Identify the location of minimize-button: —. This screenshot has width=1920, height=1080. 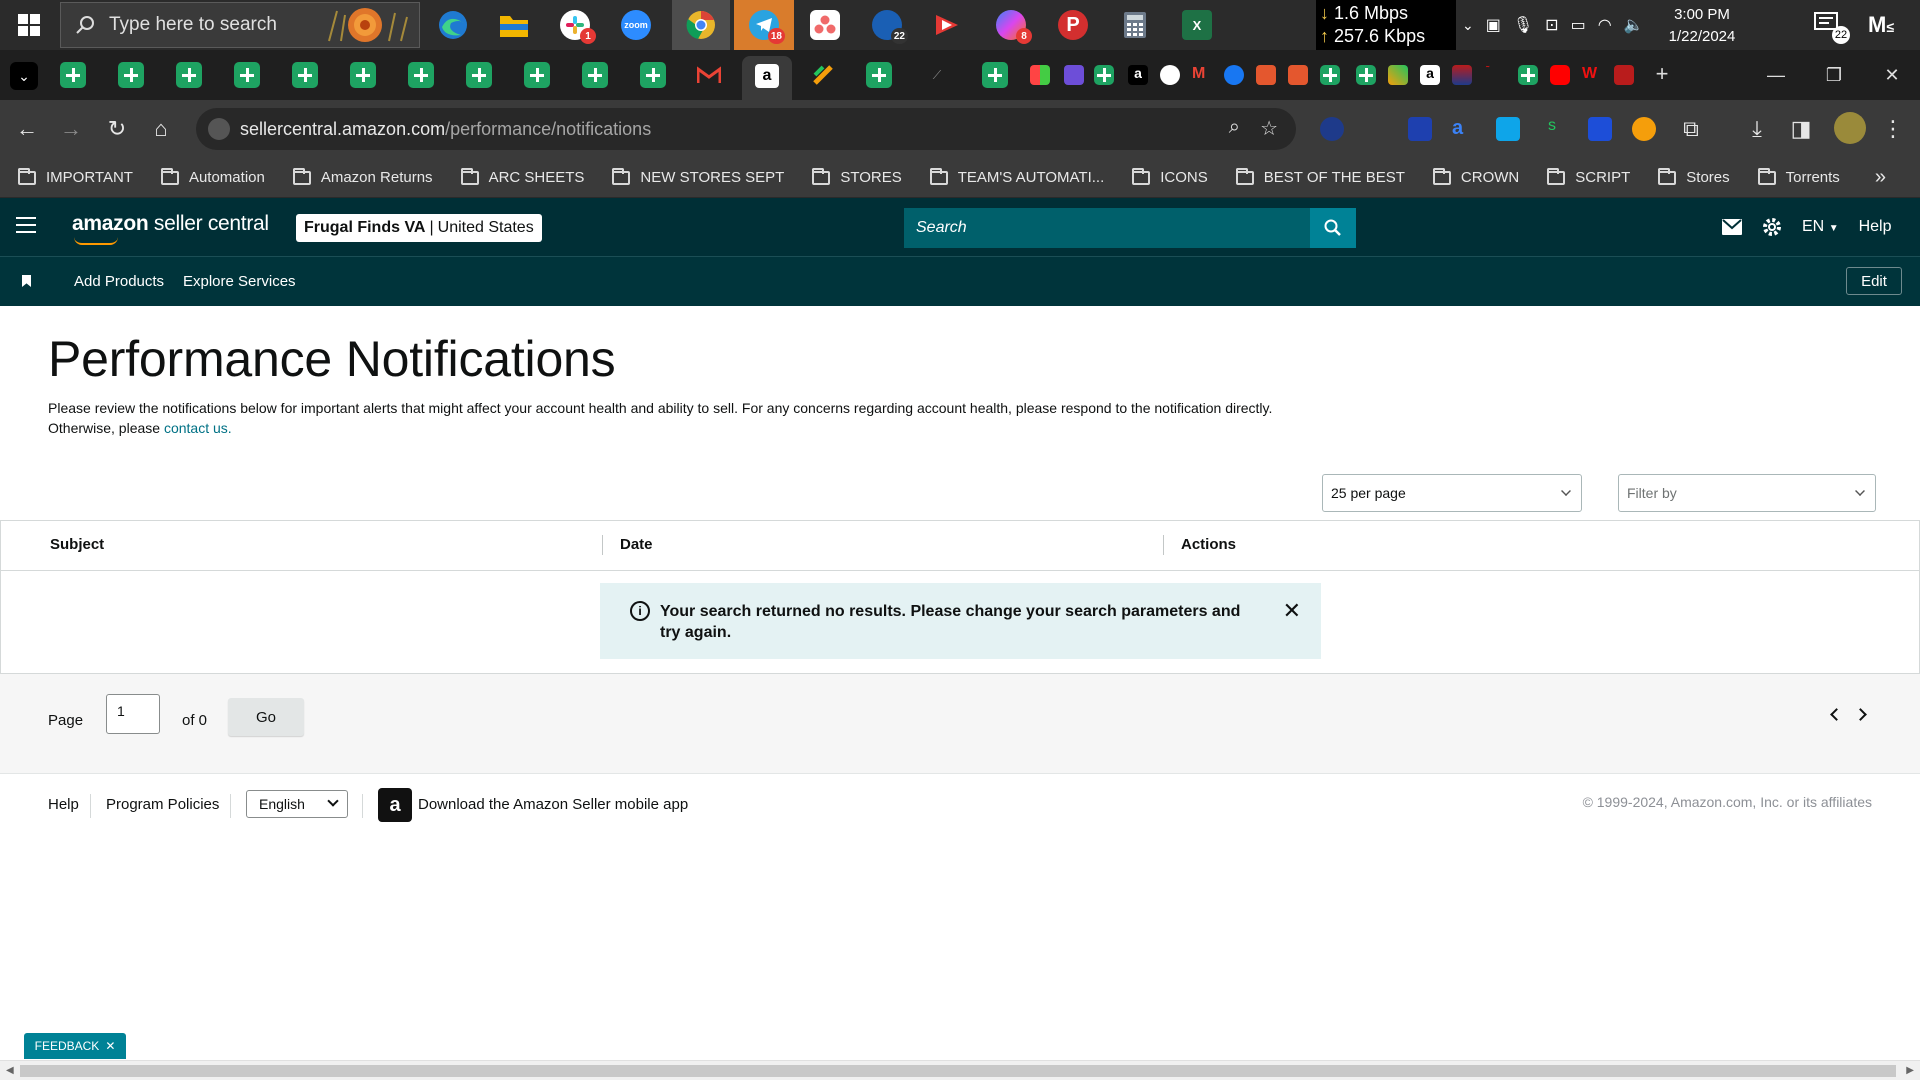
(1776, 75).